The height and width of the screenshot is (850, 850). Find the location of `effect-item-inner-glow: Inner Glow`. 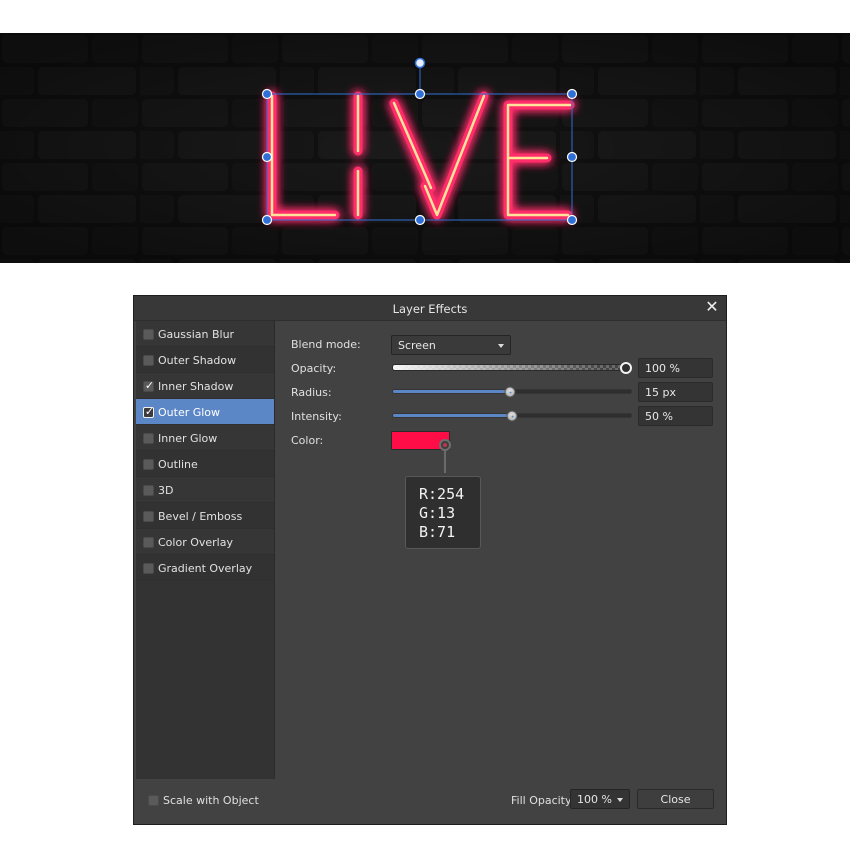

effect-item-inner-glow: Inner Glow is located at coordinates (205, 438).